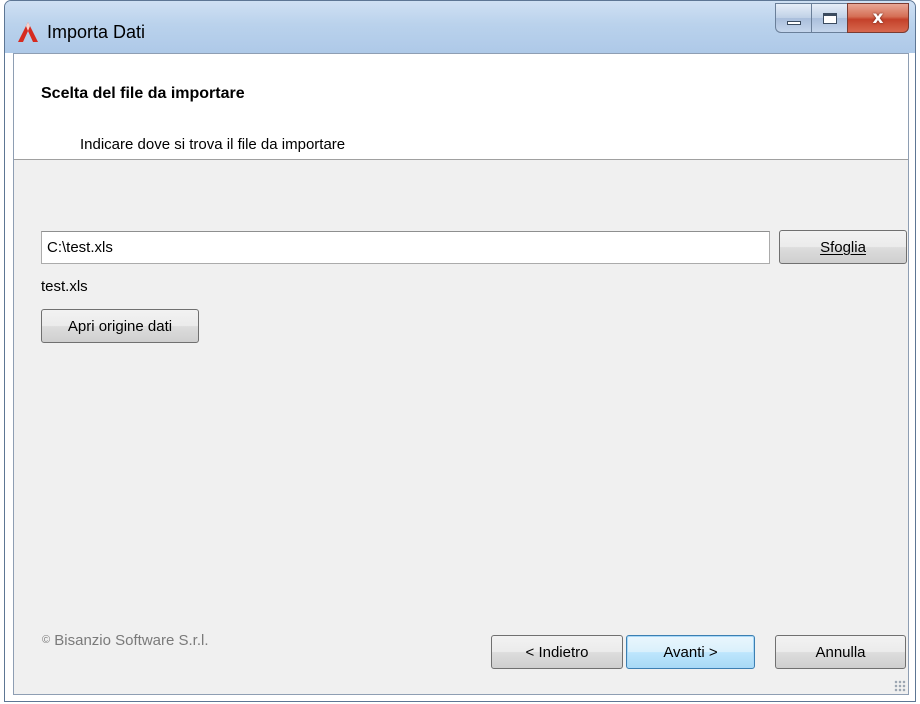 This screenshot has height=704, width=920. What do you see at coordinates (793, 18) in the screenshot?
I see `minimize-button` at bounding box center [793, 18].